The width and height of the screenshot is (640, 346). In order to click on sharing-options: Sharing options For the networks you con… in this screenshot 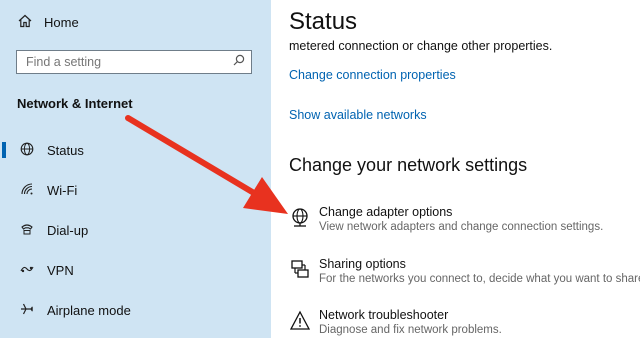, I will do `click(464, 276)`.